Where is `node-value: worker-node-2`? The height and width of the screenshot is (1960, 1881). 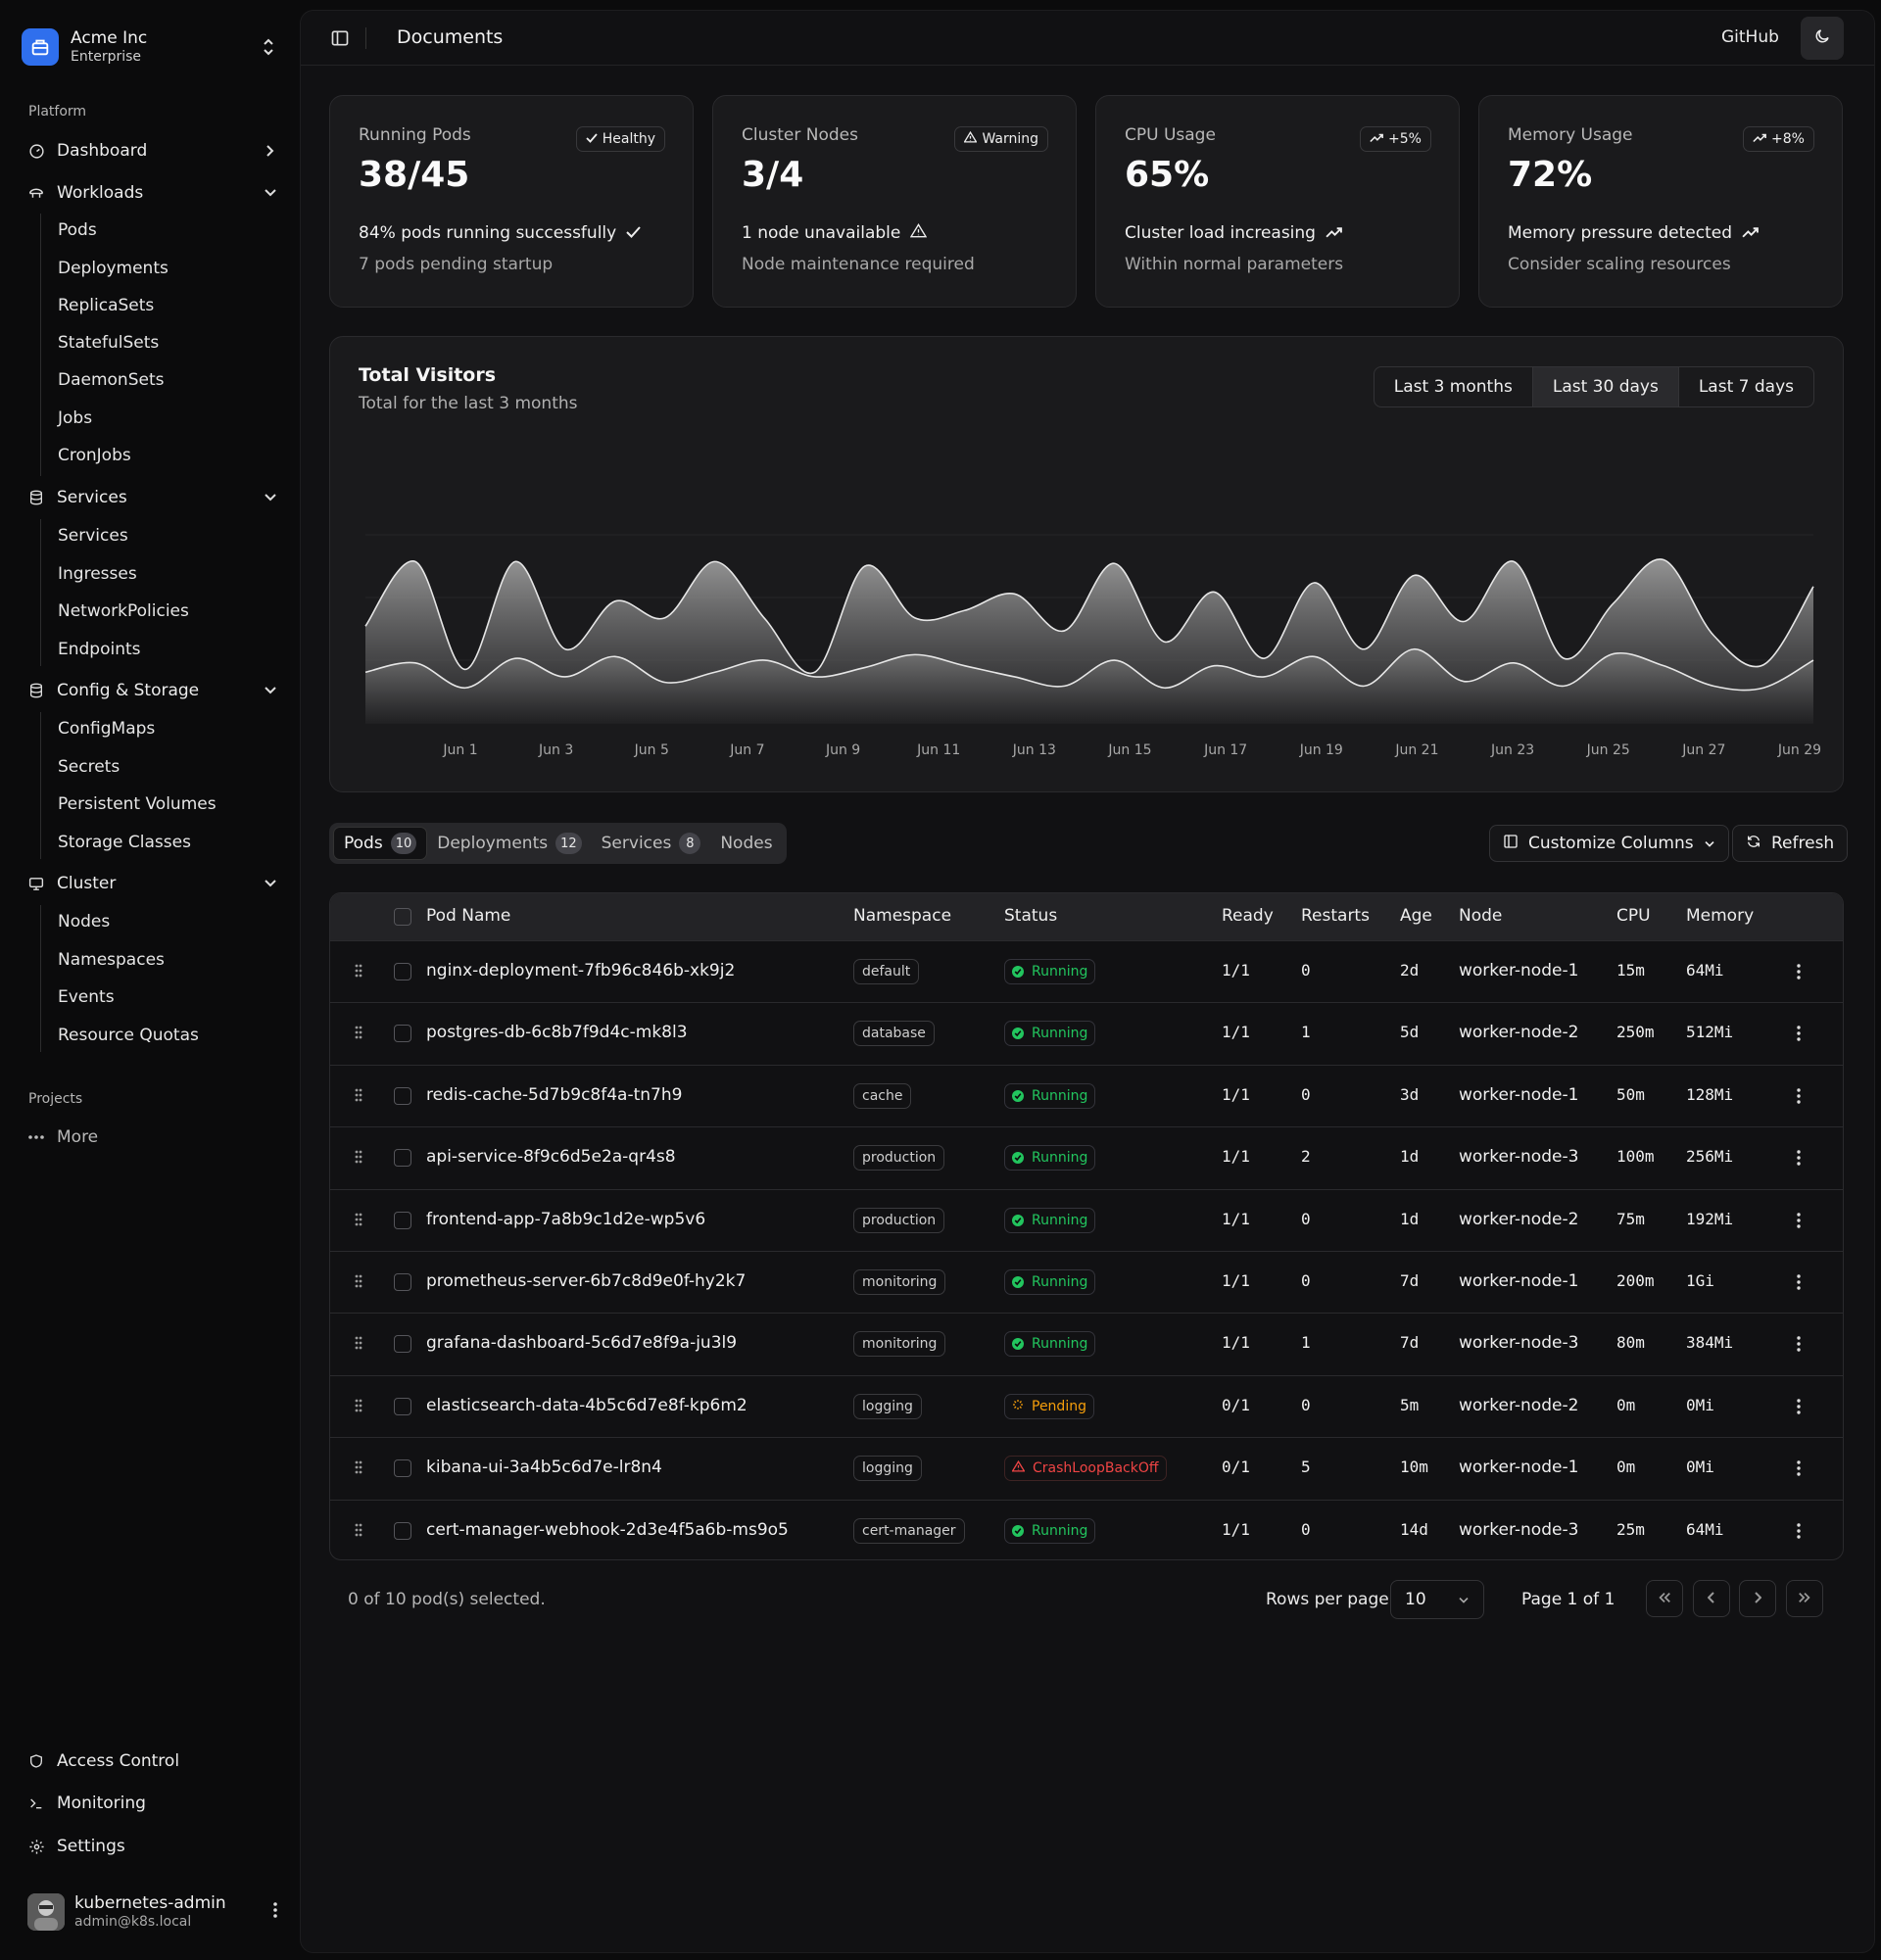
node-value: worker-node-2 is located at coordinates (1519, 1405).